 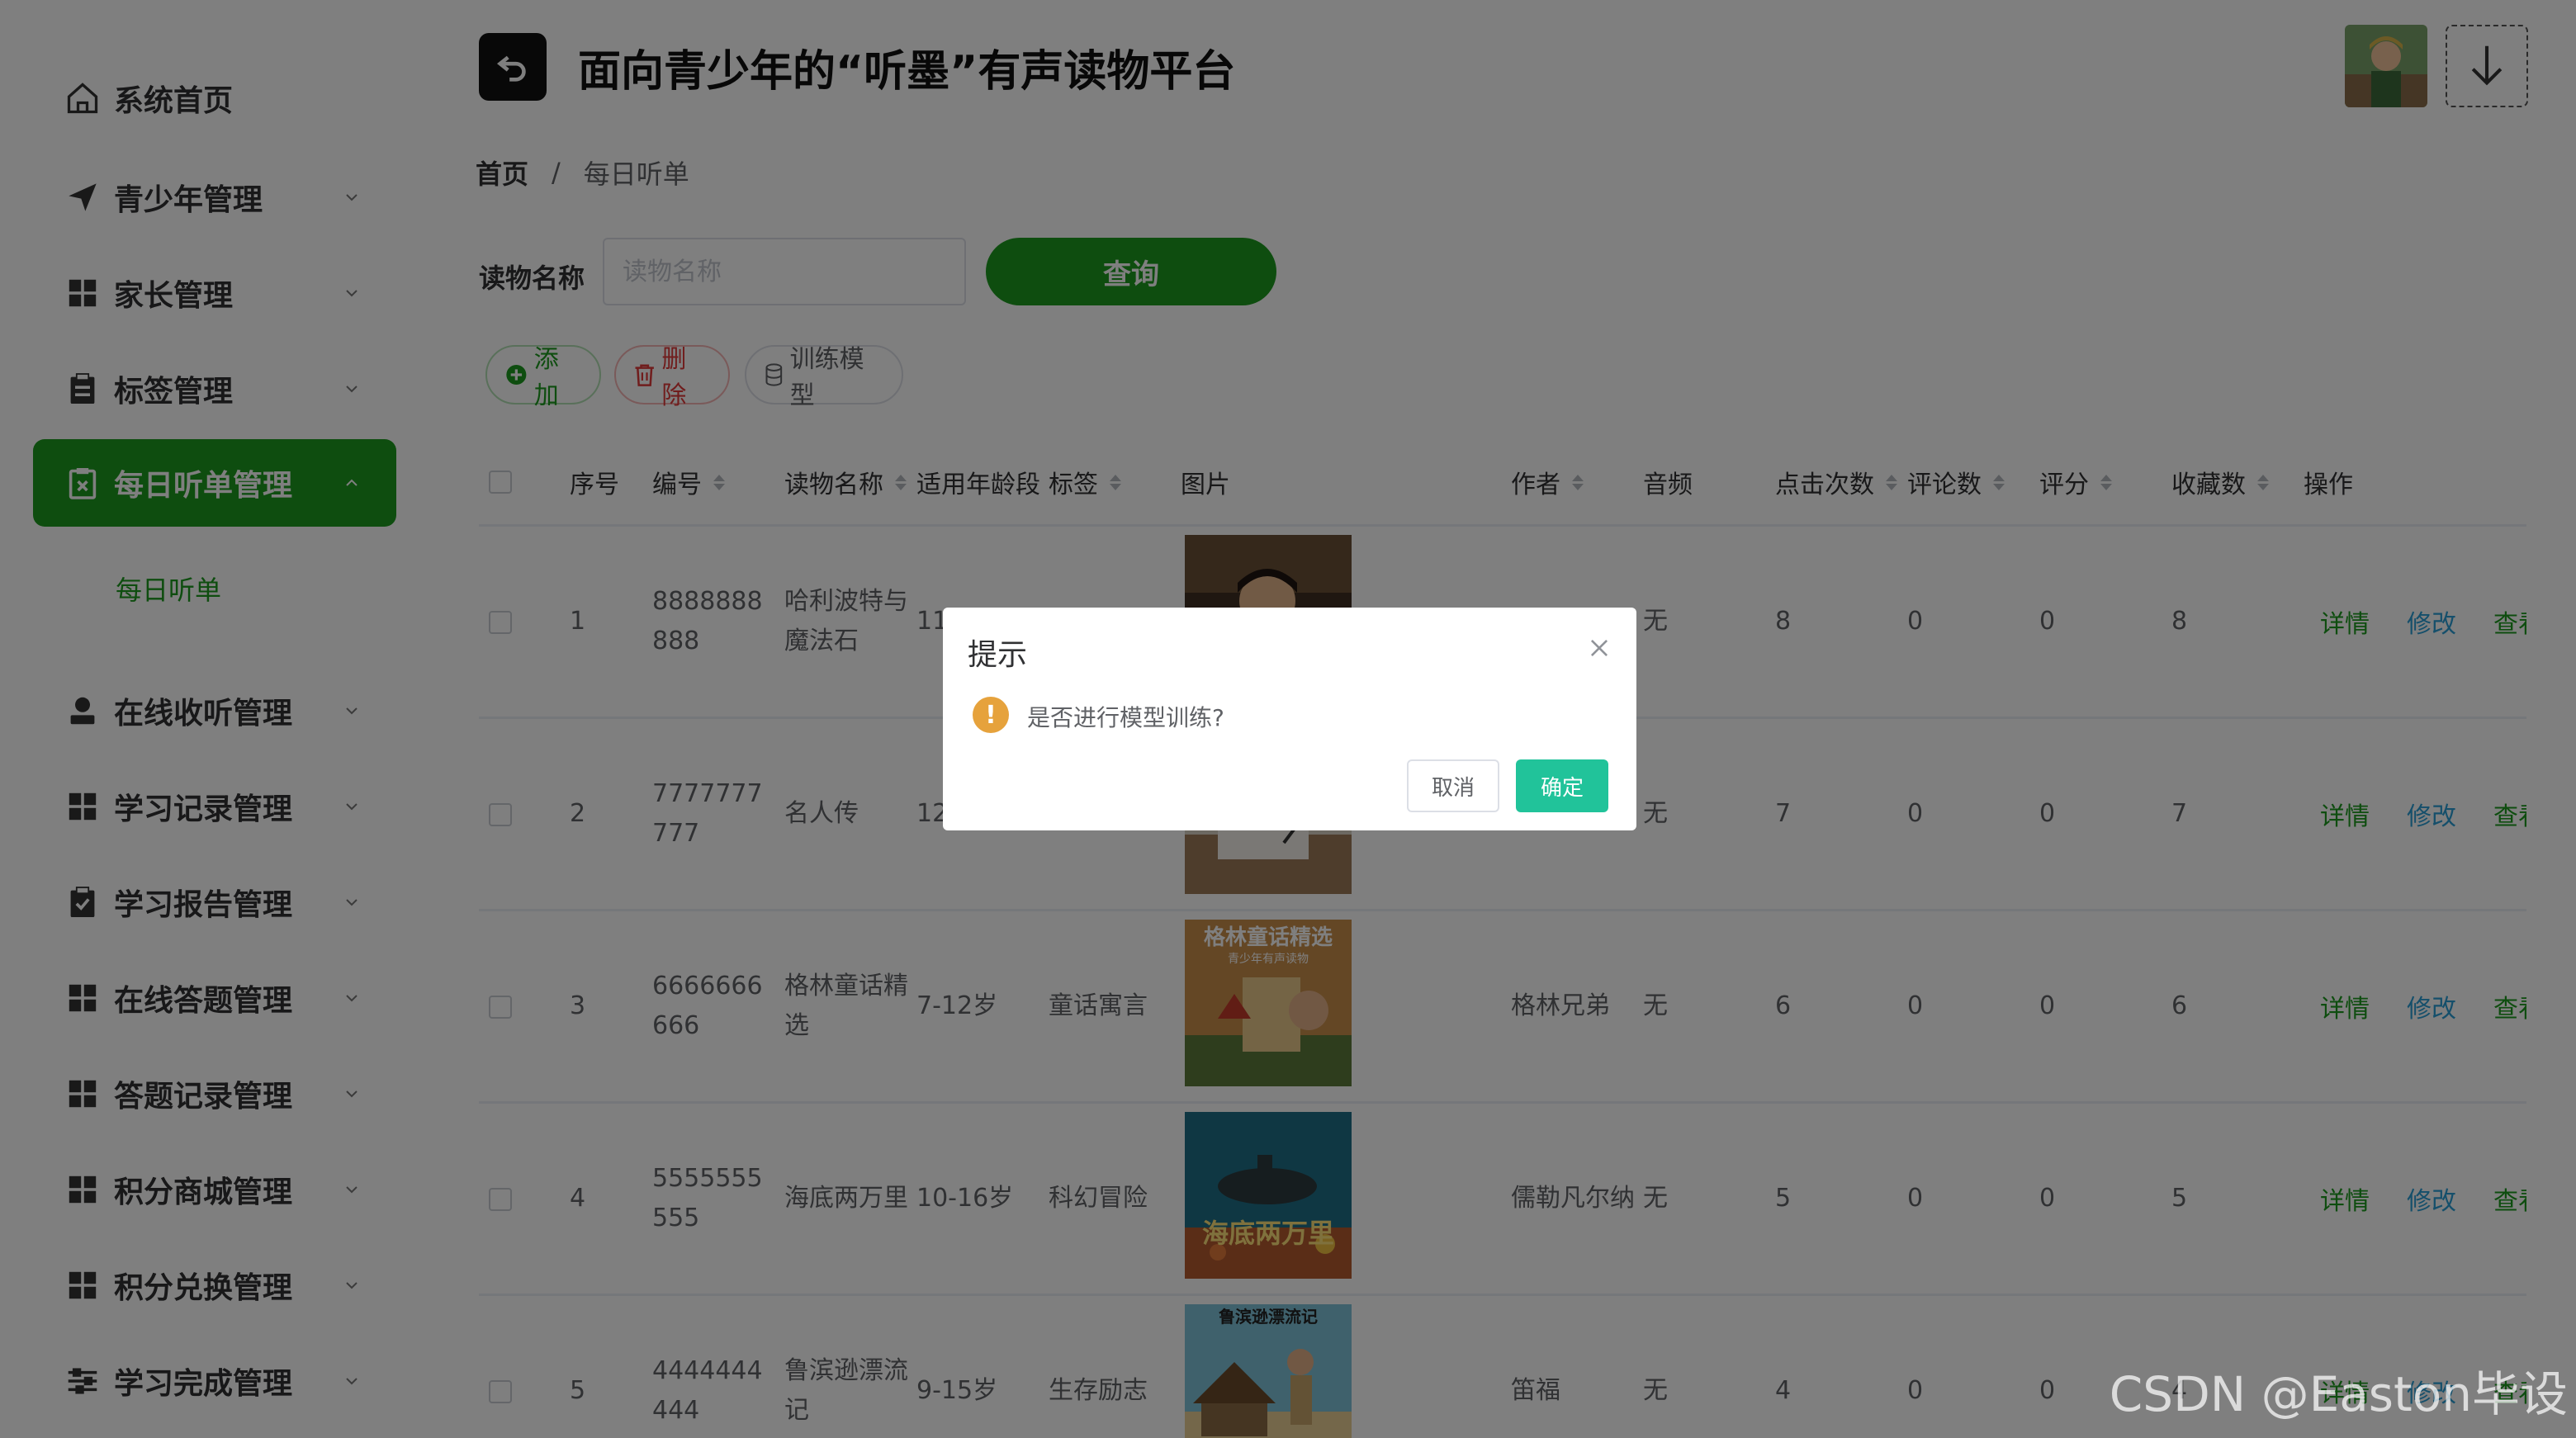 What do you see at coordinates (1125, 717) in the screenshot?
I see `dialog-message: 是否进行模型训练?` at bounding box center [1125, 717].